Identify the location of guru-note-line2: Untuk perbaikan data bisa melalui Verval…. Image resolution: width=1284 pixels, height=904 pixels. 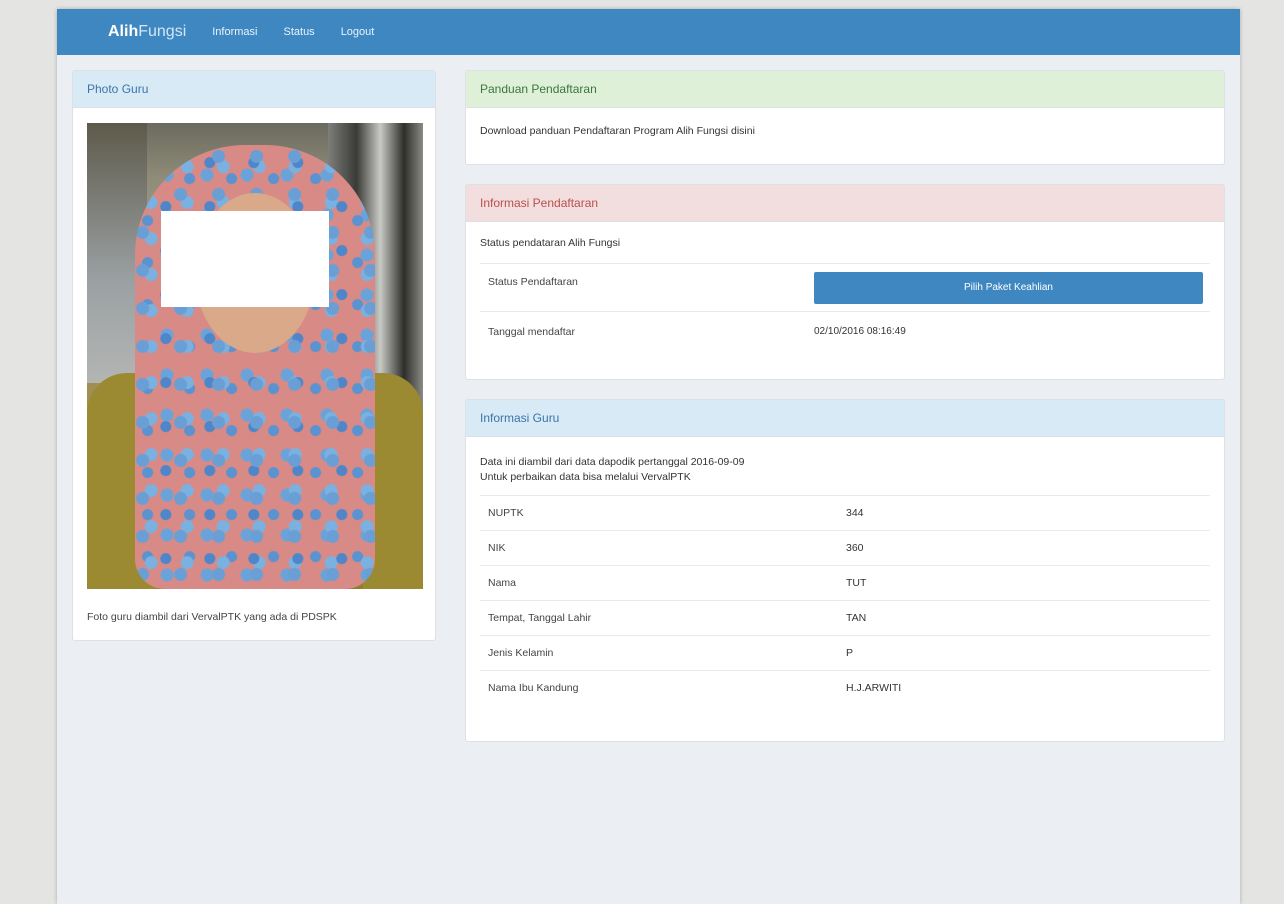
(585, 477).